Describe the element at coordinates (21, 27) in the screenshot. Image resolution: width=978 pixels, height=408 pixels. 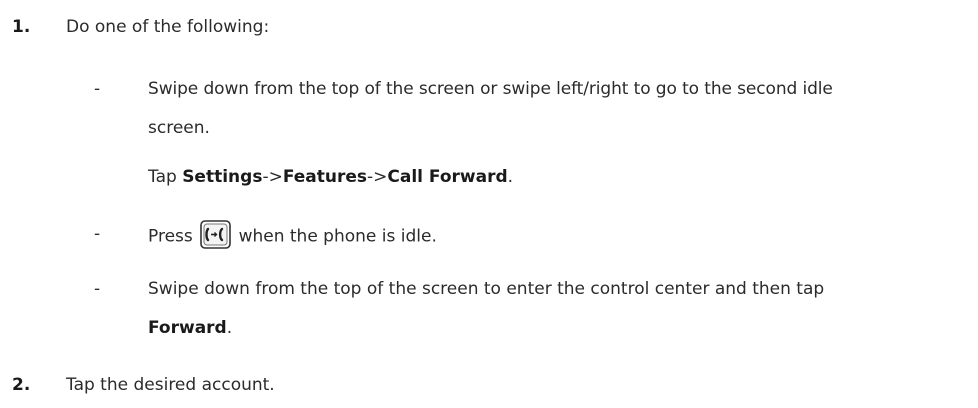
I see `step-number-1: 1.` at that location.